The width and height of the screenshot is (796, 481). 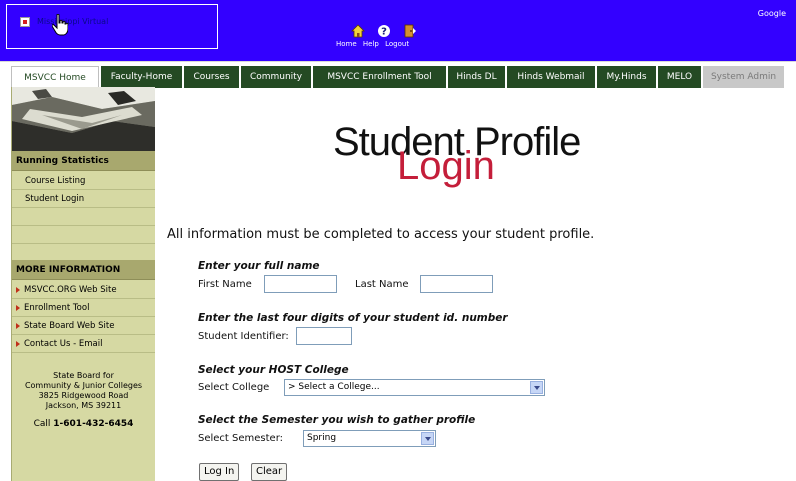 I want to click on sidebar-link-label: Enrollment Tool, so click(x=57, y=308).